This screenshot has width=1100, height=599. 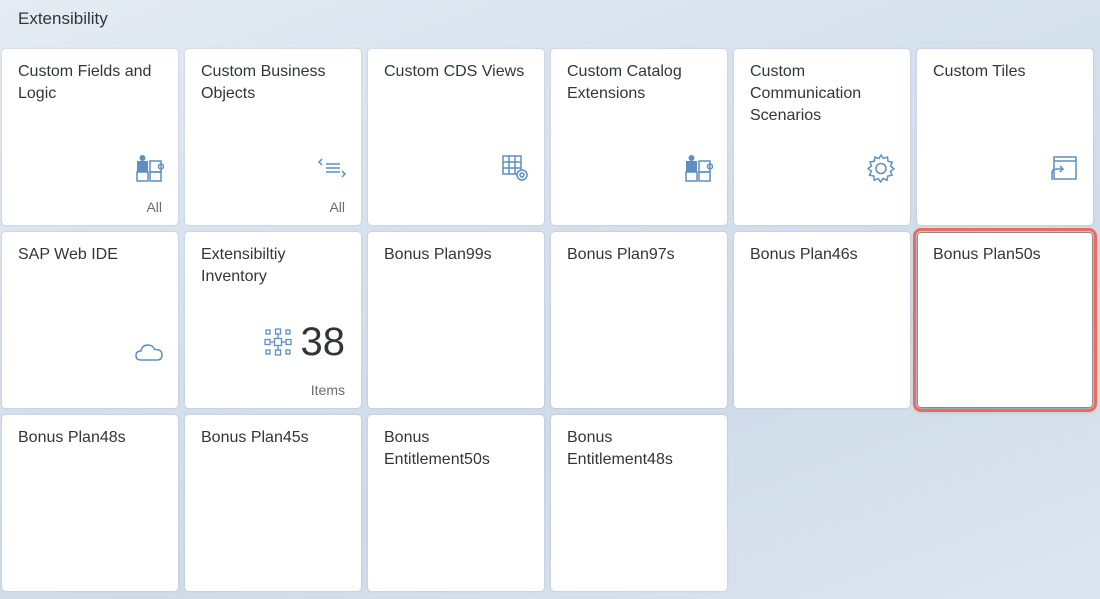 What do you see at coordinates (72, 437) in the screenshot?
I see `tile-title: Bonus Plan48s` at bounding box center [72, 437].